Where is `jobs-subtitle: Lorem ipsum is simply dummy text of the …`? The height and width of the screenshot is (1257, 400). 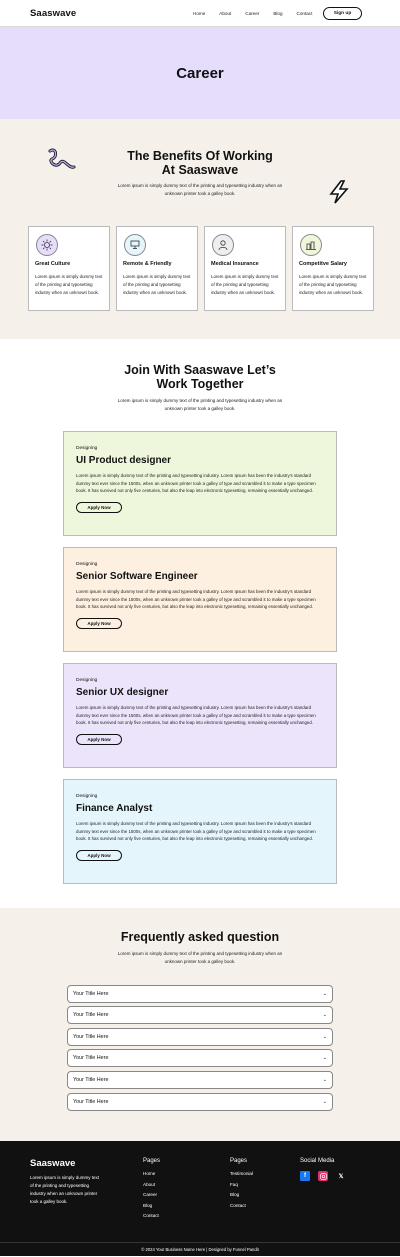
jobs-subtitle: Lorem ipsum is simply dummy text of the … is located at coordinates (200, 404).